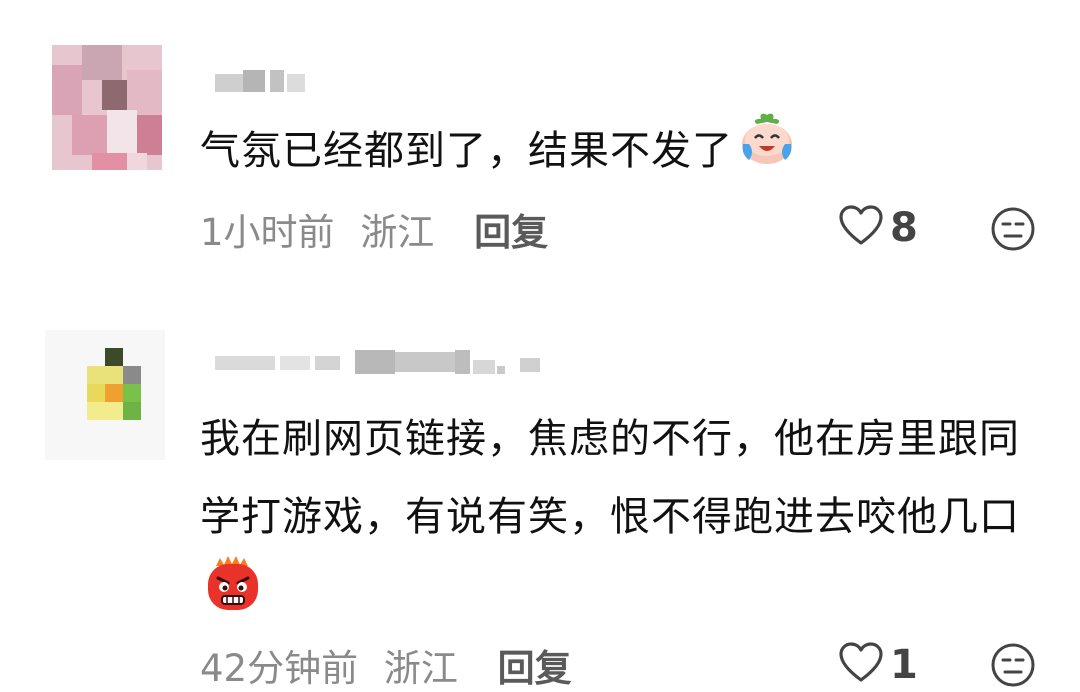  What do you see at coordinates (904, 228) in the screenshot?
I see `like-count: 8` at bounding box center [904, 228].